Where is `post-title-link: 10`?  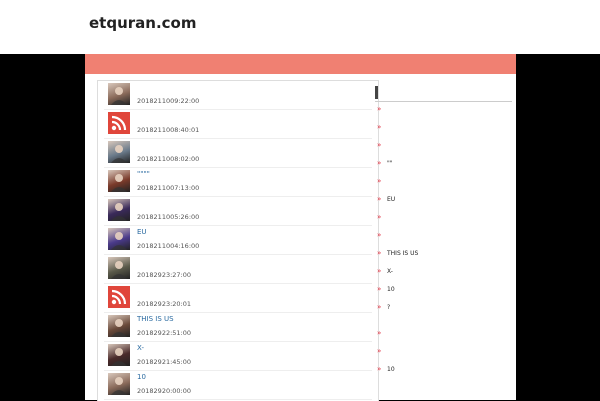
post-title-link: 10 is located at coordinates (141, 377).